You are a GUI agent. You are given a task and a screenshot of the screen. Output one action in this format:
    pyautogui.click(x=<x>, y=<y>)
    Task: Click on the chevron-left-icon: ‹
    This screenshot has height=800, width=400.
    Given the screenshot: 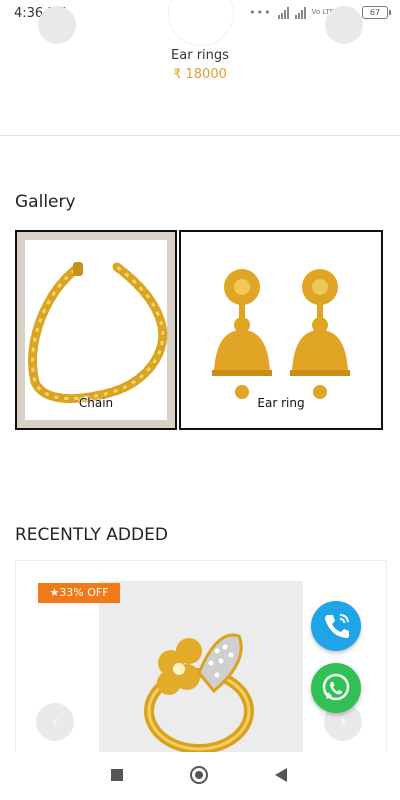 What is the action you would take?
    pyautogui.click(x=55, y=721)
    